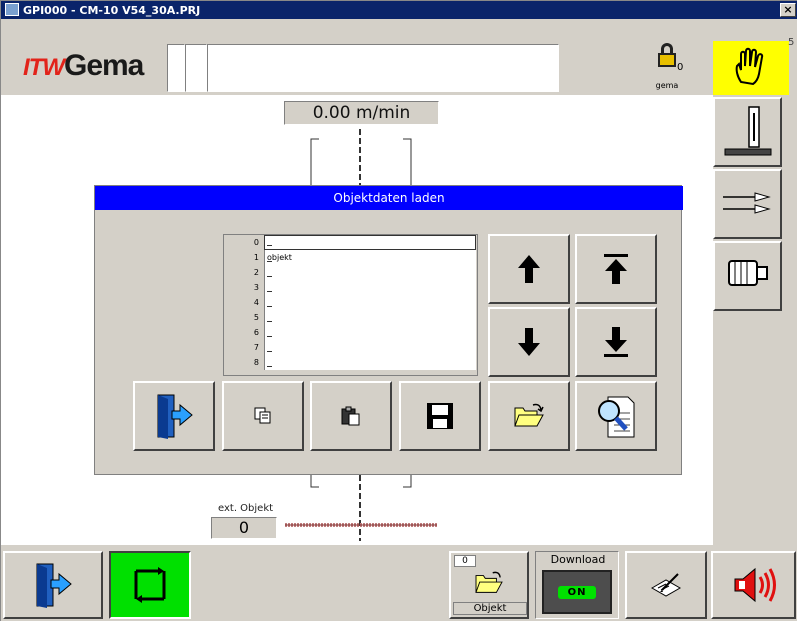 The width and height of the screenshot is (797, 621). I want to click on cycle-button, so click(150, 585).